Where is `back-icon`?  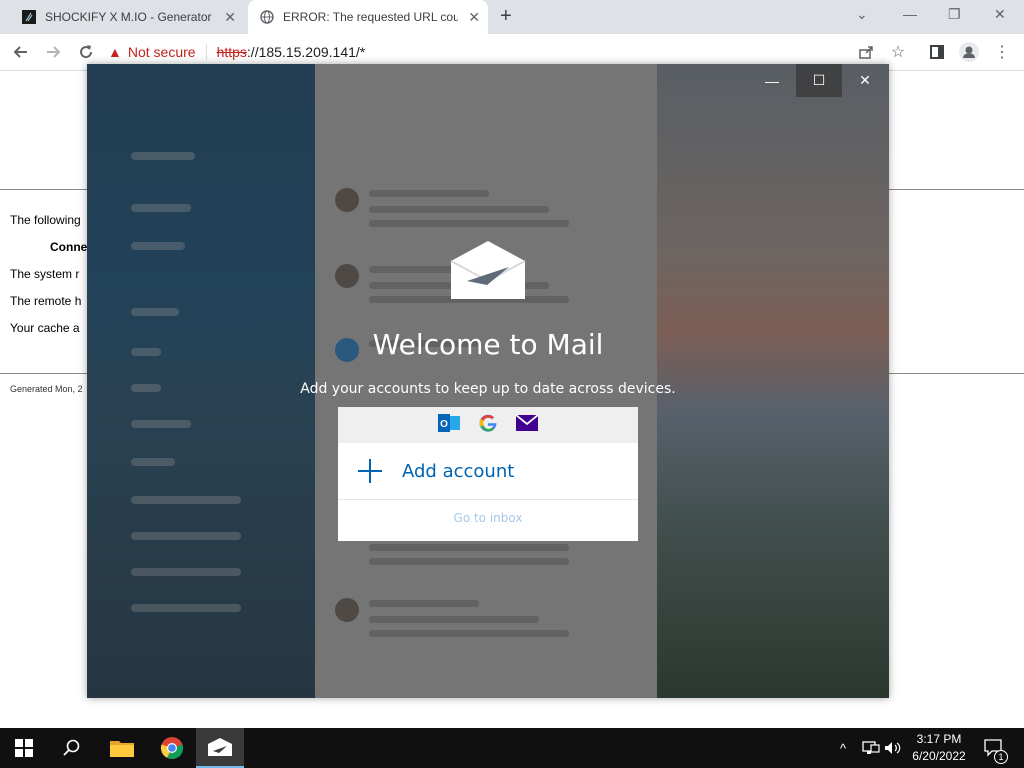
back-icon is located at coordinates (21, 52).